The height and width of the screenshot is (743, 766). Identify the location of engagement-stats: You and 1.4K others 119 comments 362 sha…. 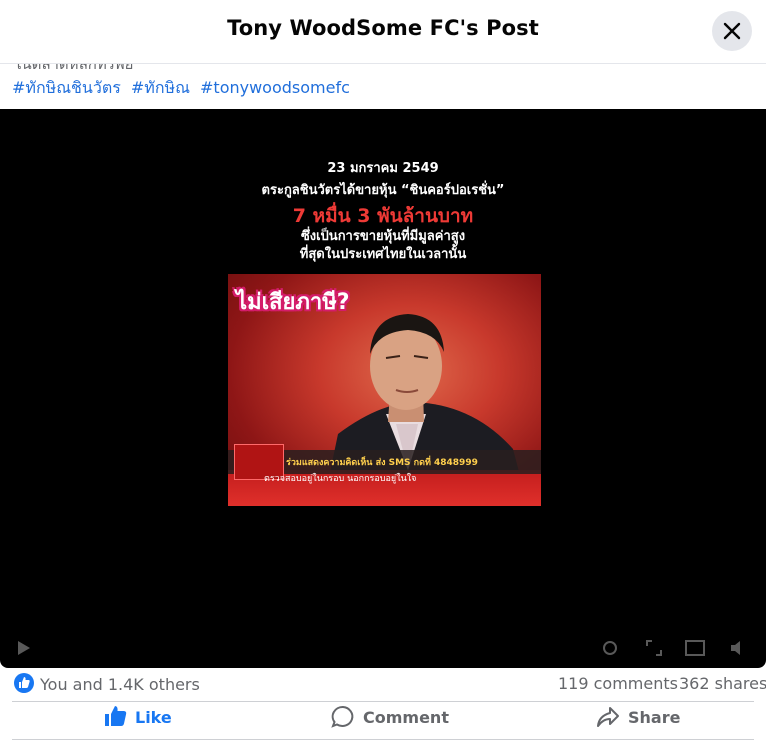
(383, 685).